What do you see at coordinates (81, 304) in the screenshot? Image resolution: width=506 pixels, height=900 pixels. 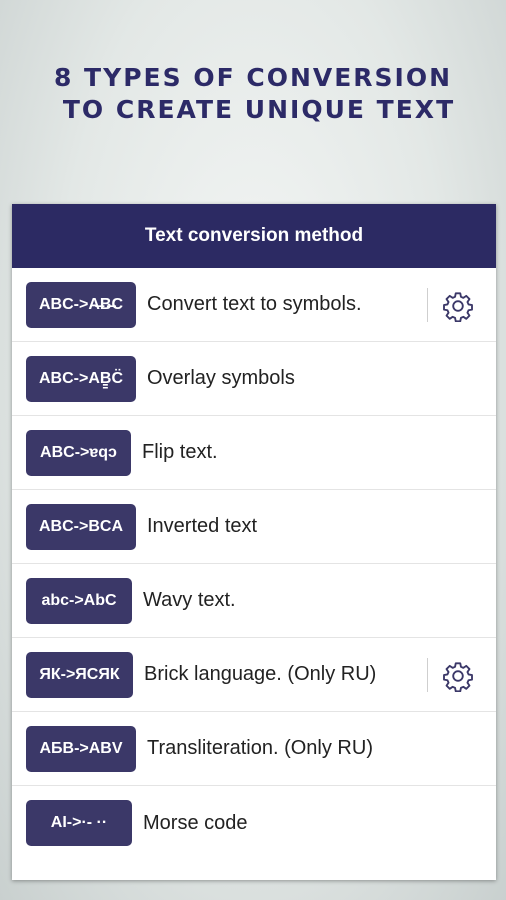 I see `method-badge: ABC->A̶B̶C` at bounding box center [81, 304].